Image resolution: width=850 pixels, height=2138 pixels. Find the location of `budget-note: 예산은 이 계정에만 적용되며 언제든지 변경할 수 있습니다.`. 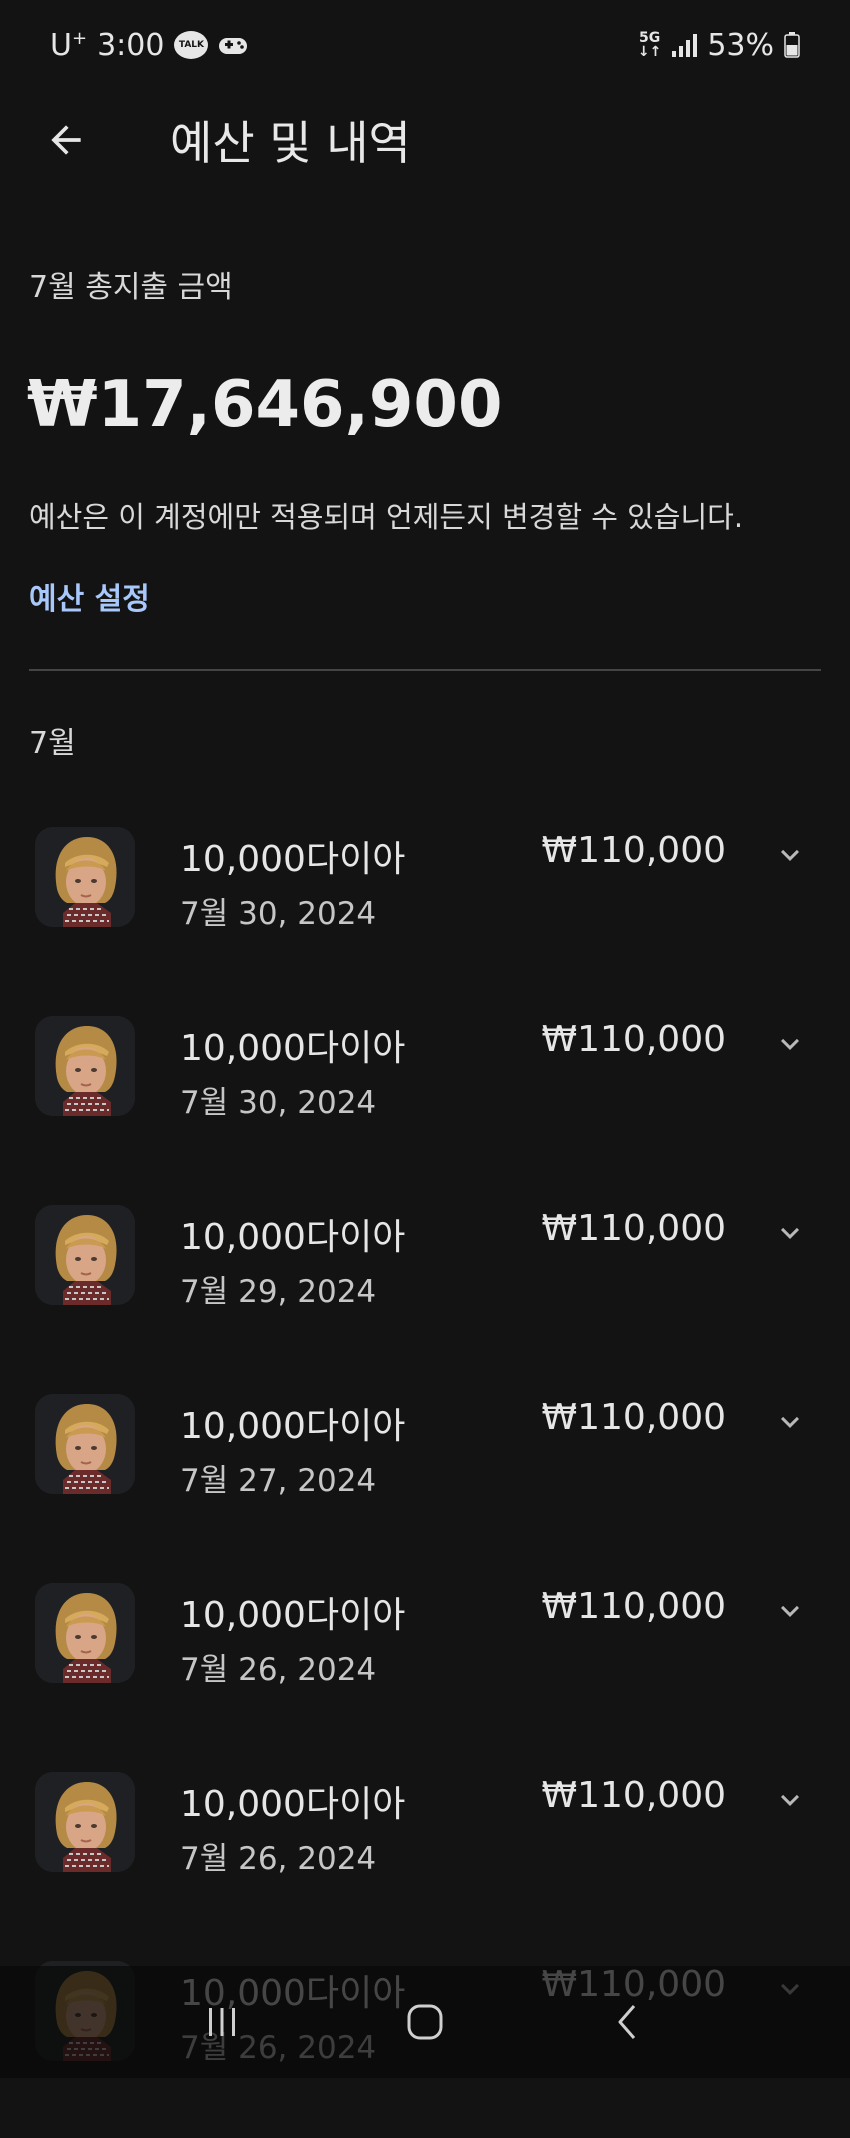

budget-note: 예산은 이 계정에만 적용되며 언제든지 변경할 수 있습니다. is located at coordinates (386, 517).